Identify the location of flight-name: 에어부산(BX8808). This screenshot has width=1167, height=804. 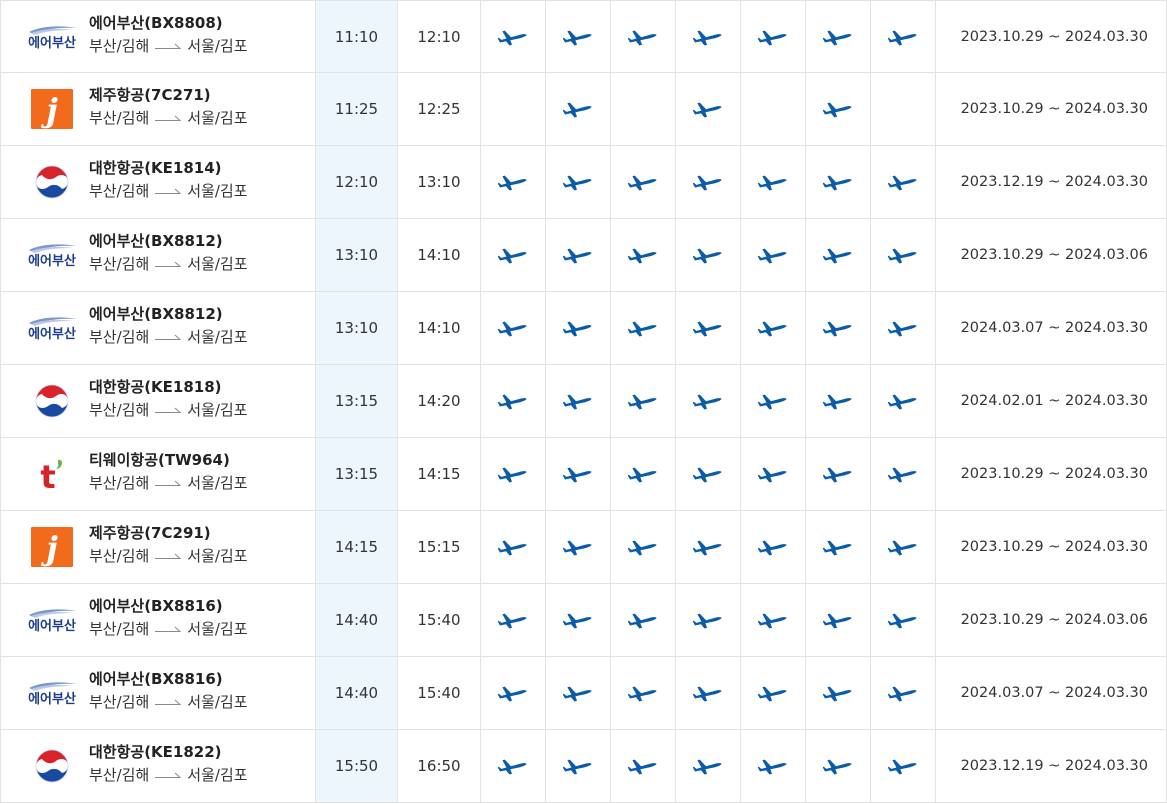
(156, 23).